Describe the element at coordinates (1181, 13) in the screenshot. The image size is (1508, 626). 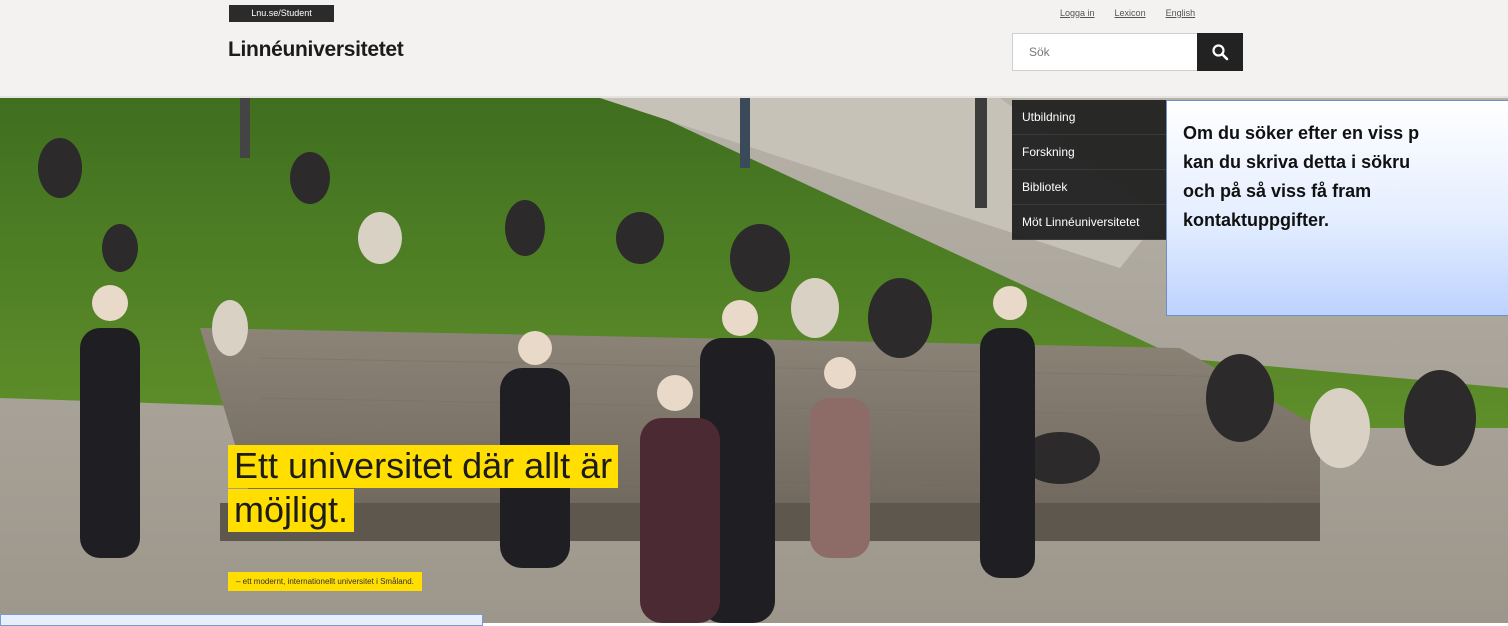
I see `english-link: English` at that location.